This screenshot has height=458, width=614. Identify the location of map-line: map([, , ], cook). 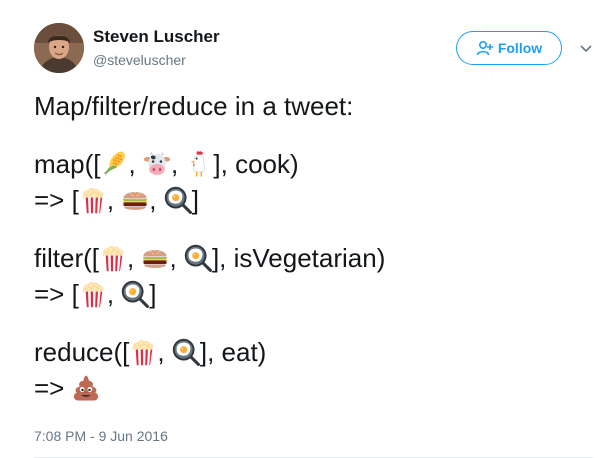
(166, 164).